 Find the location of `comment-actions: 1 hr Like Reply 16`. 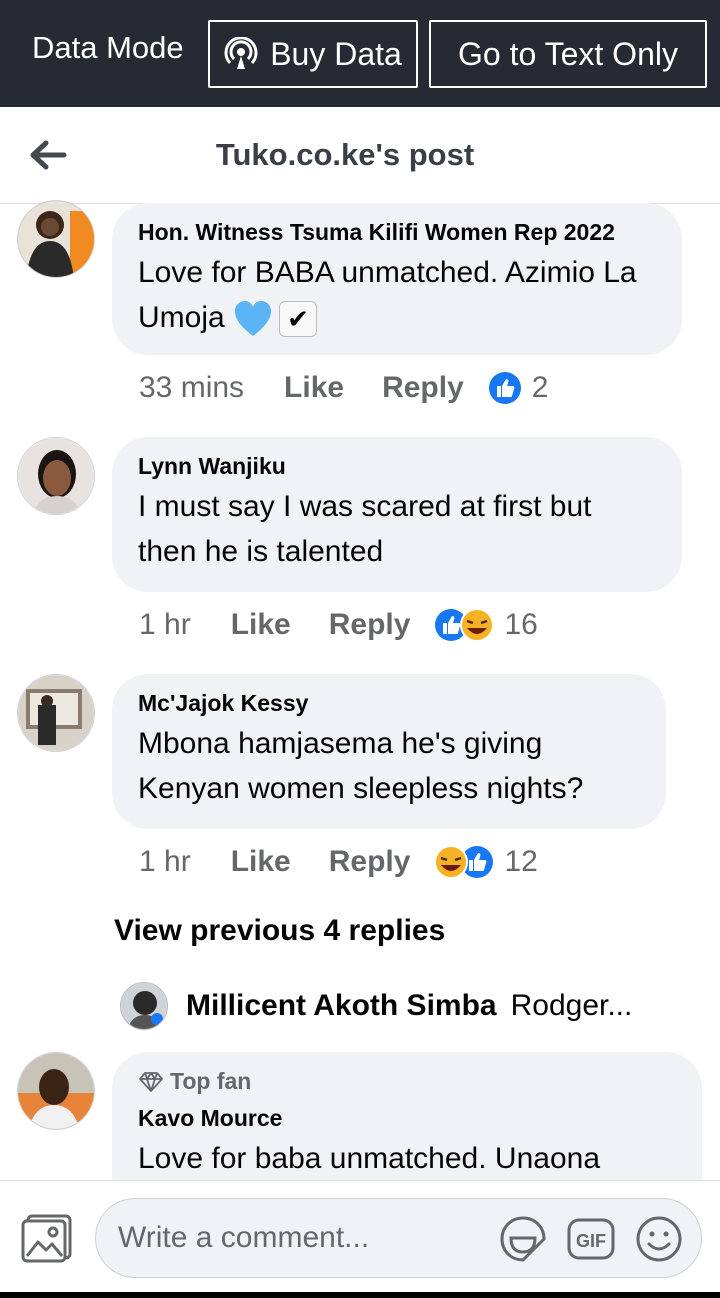

comment-actions: 1 hr Like Reply 16 is located at coordinates (338, 625).